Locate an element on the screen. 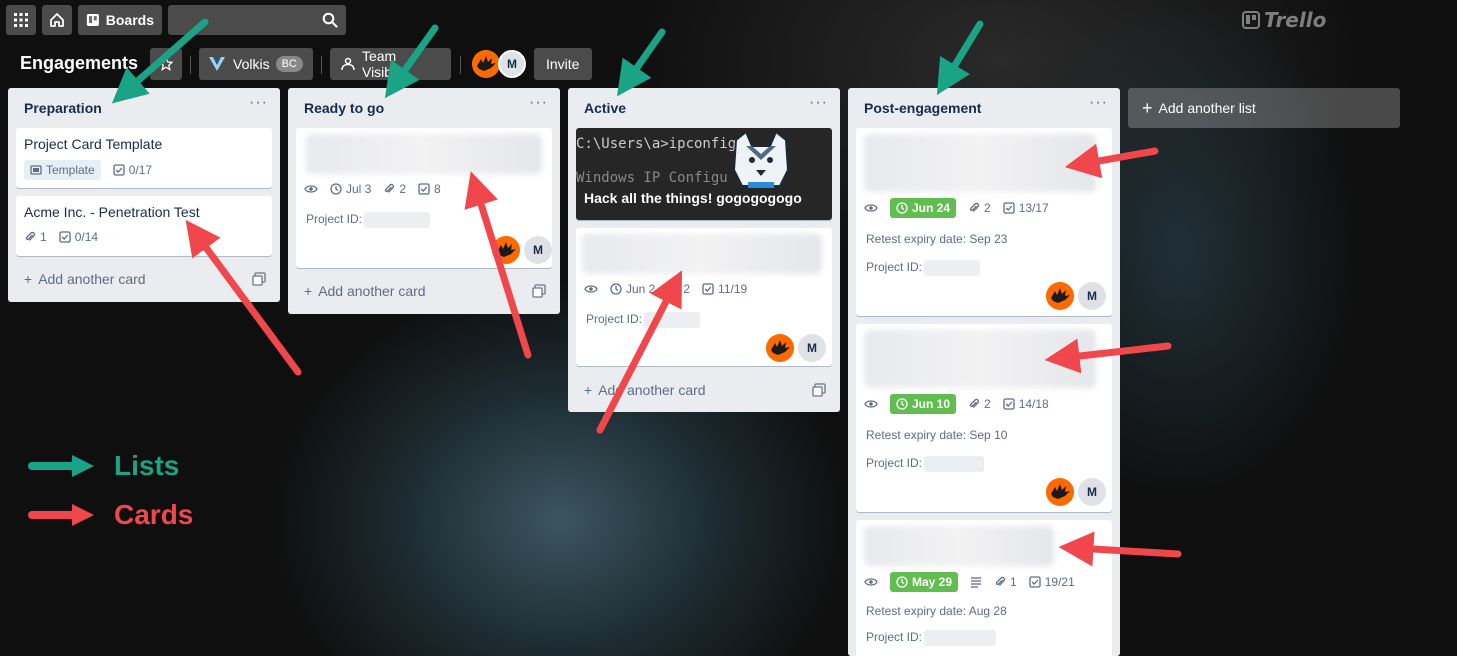  red-arrow-icon is located at coordinates (61, 515).